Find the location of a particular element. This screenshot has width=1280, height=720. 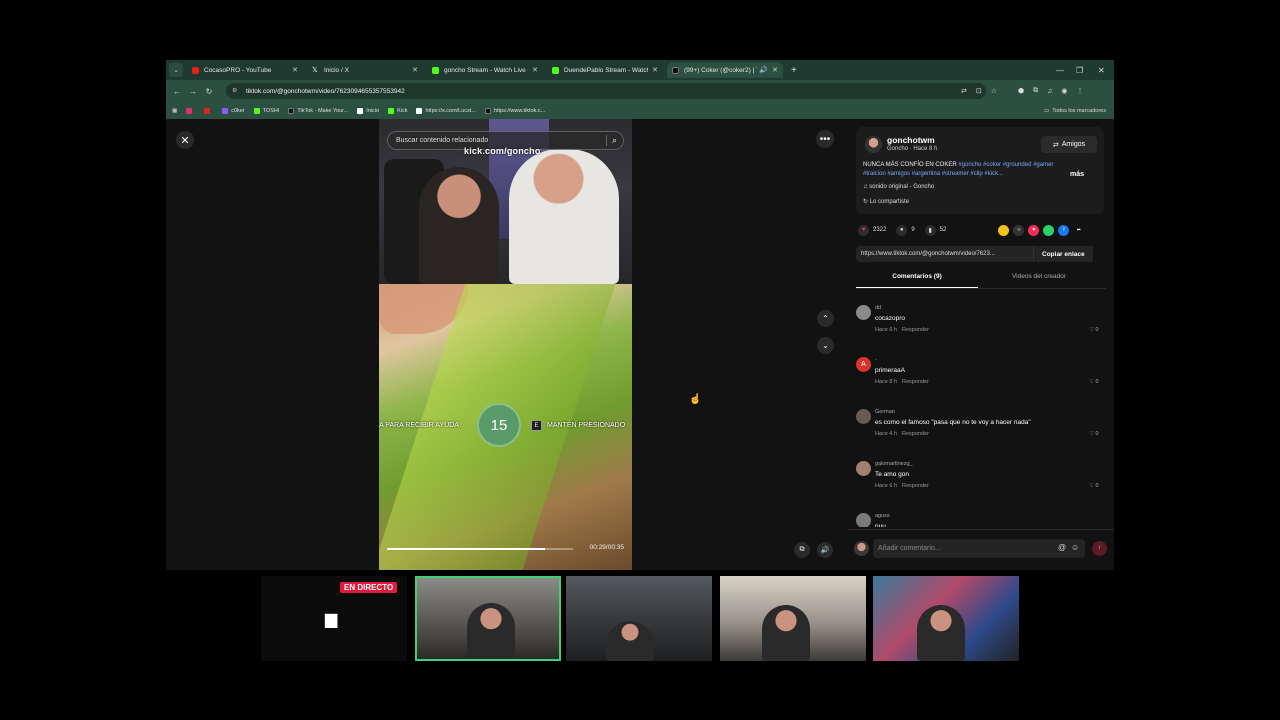

share-arrow-icon: ➦ is located at coordinates (1078, 230).